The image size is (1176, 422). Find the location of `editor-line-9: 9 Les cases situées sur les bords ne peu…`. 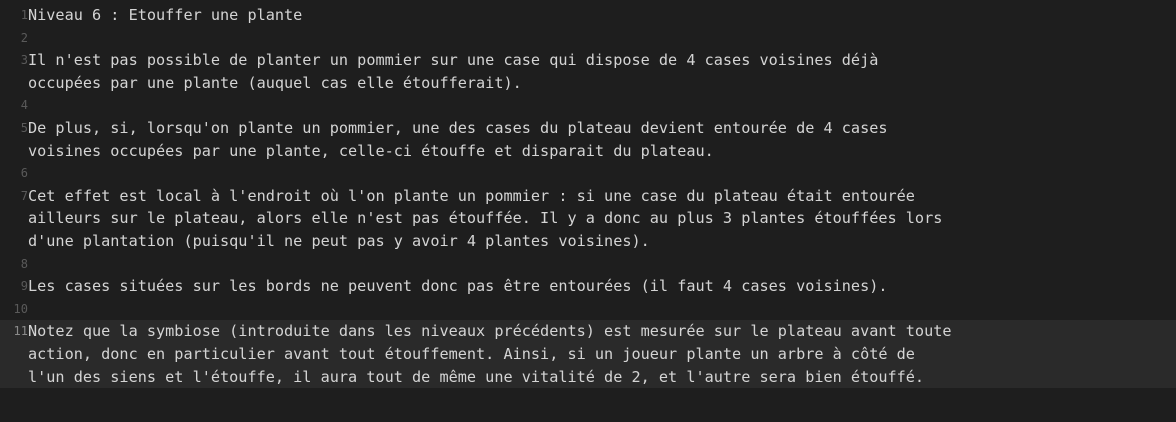

editor-line-9: 9 Les cases situées sur les bords ne peu… is located at coordinates (588, 286).